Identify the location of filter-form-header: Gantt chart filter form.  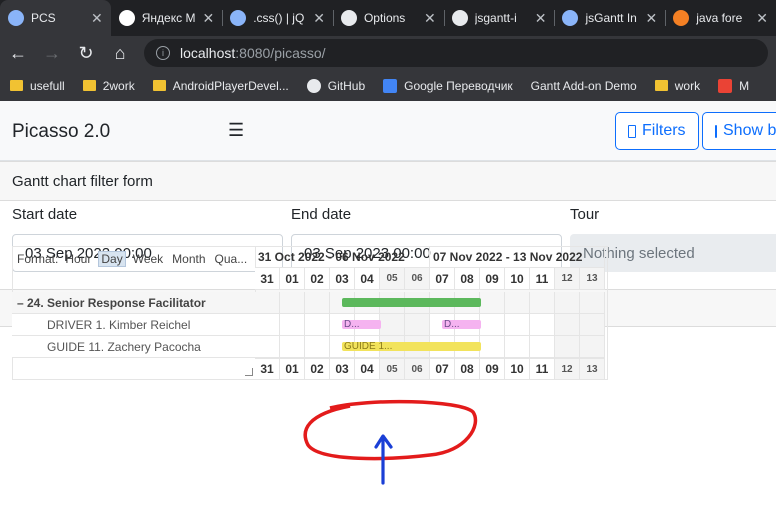
(388, 181).